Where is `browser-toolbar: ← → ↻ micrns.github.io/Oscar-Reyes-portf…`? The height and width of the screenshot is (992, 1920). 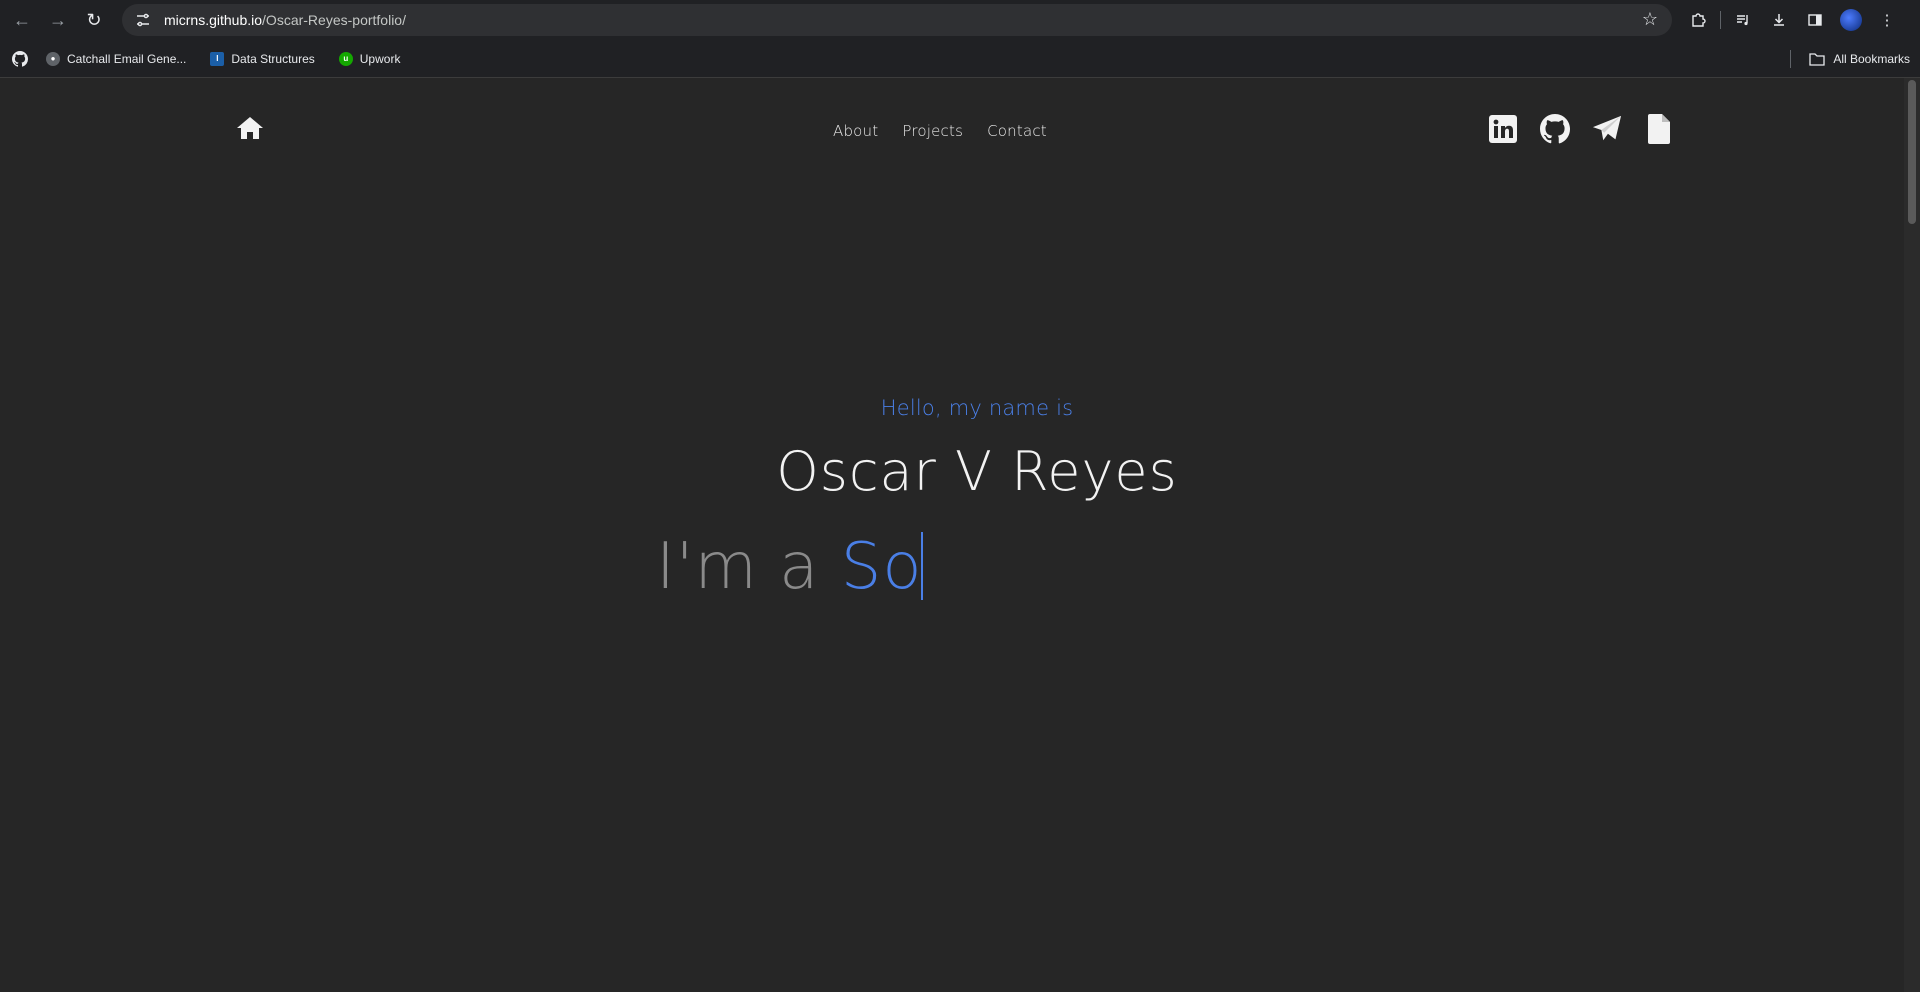 browser-toolbar: ← → ↻ micrns.github.io/Oscar-Reyes-portf… is located at coordinates (960, 20).